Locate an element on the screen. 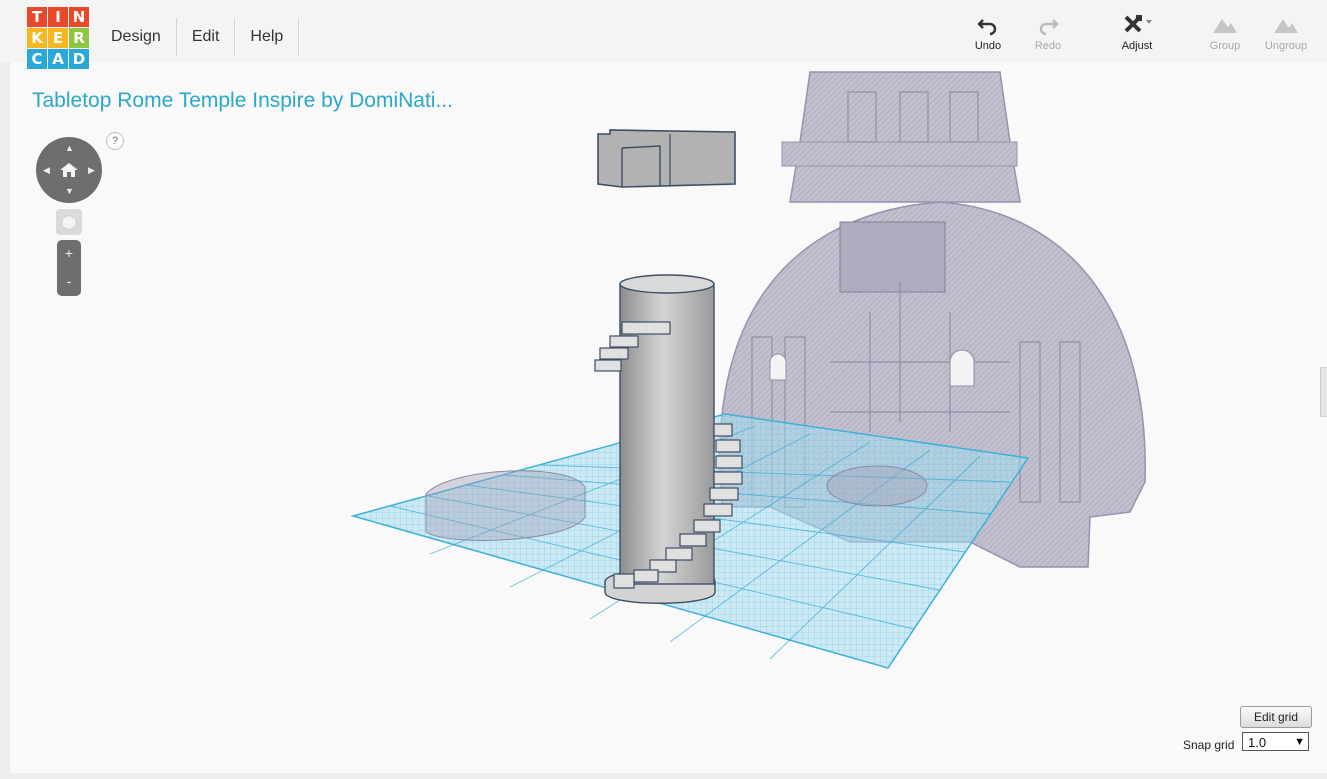  home-view-icon is located at coordinates (69, 170).